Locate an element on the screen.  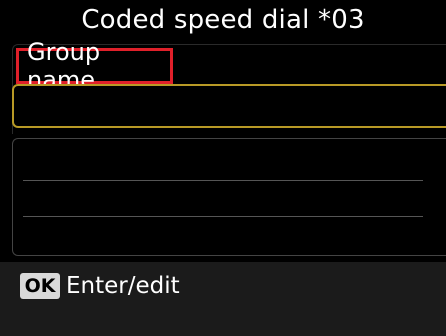
screen-title: Coded speed dial *03 is located at coordinates (223, 20).